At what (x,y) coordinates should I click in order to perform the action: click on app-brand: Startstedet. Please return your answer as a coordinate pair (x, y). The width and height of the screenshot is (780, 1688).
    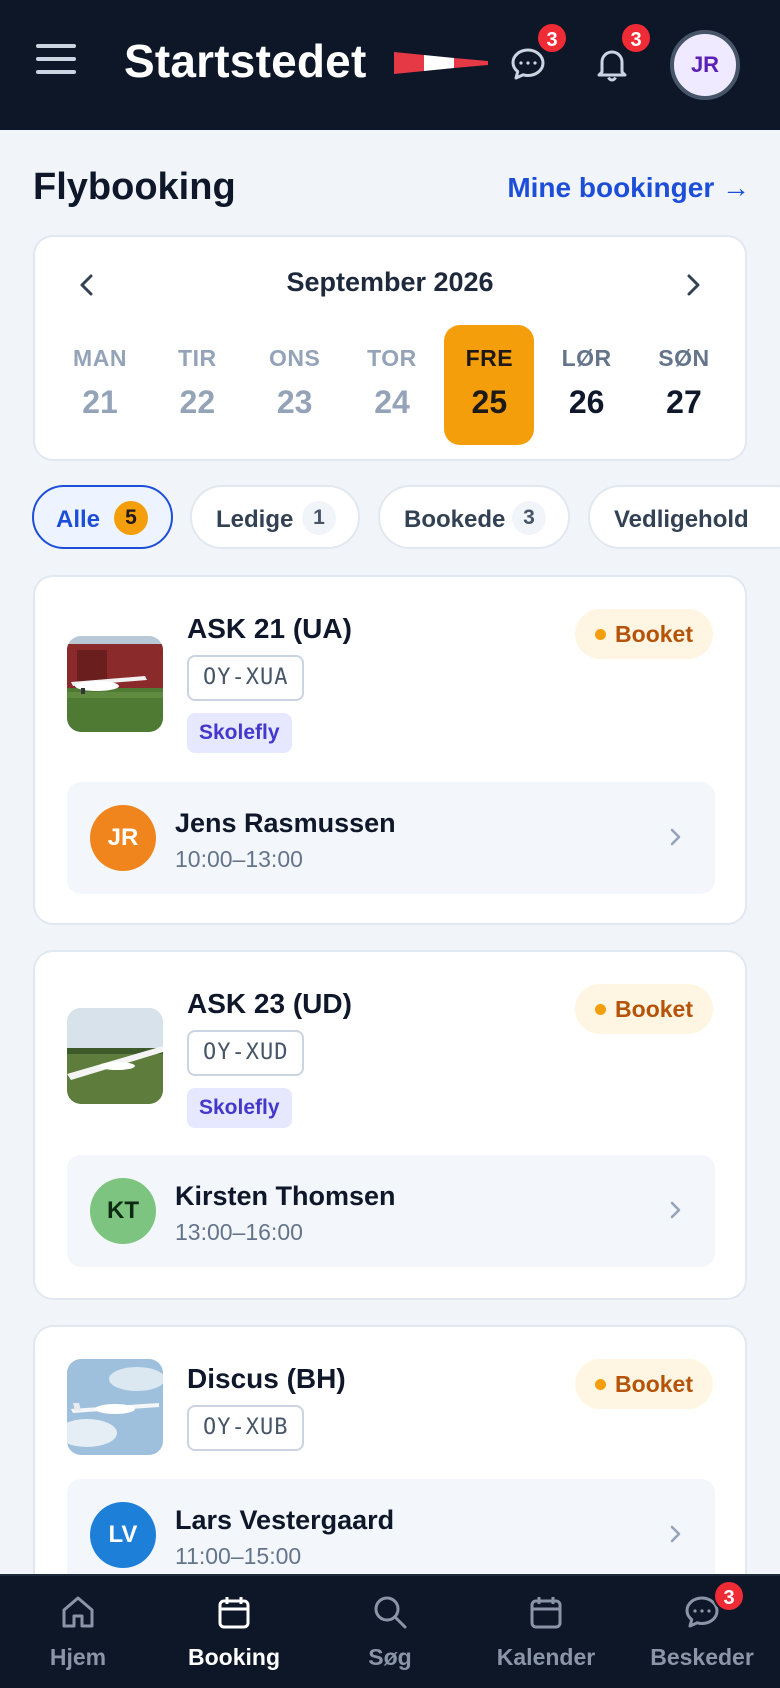
    Looking at the image, I should click on (245, 61).